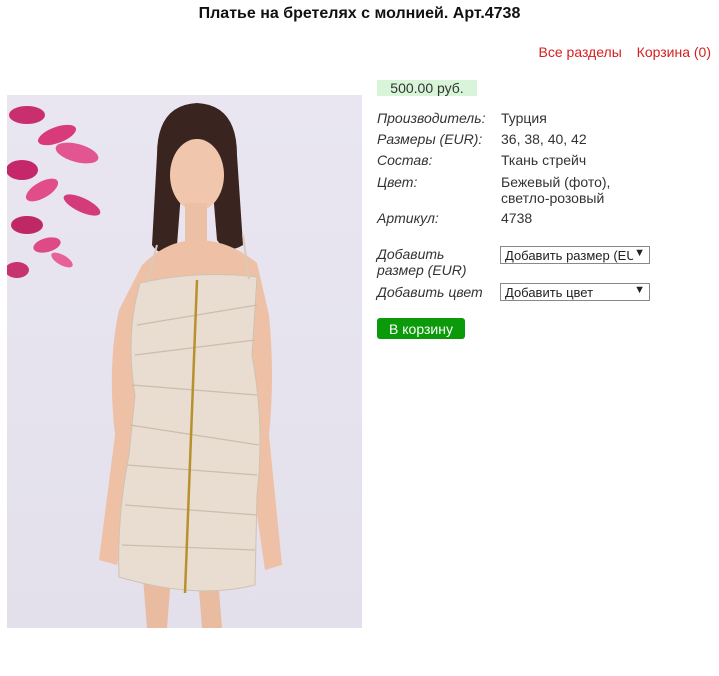  I want to click on top-nav: Все разделы Корзина (0), so click(619, 52).